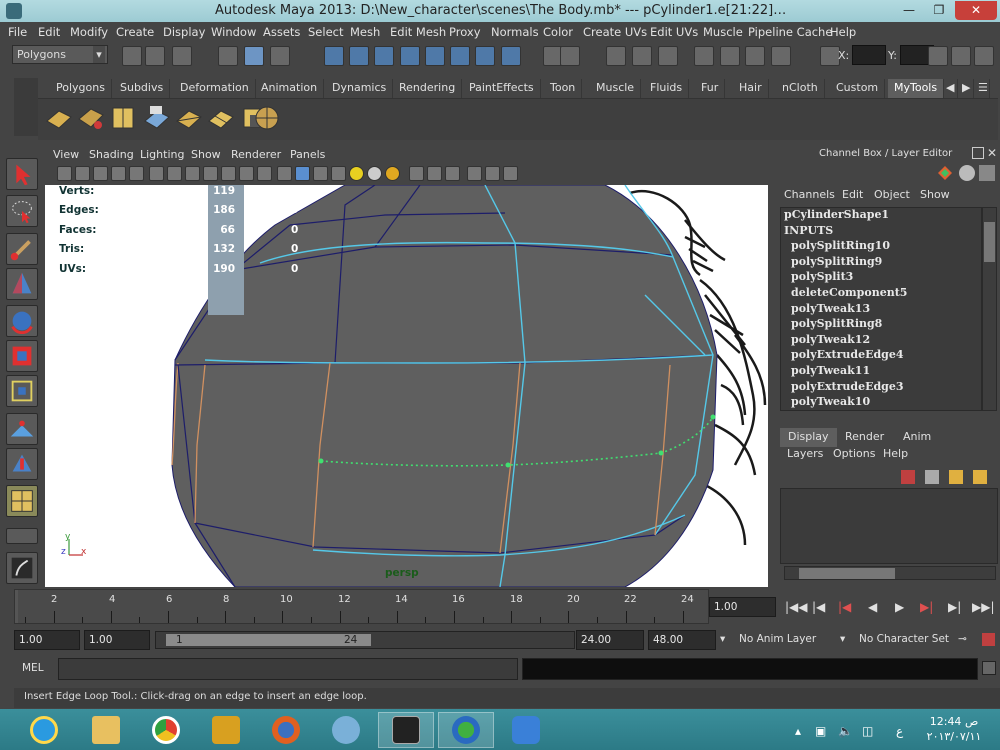 This screenshot has height=750, width=1000. What do you see at coordinates (22, 211) in the screenshot?
I see `lasso-tool-icon` at bounding box center [22, 211].